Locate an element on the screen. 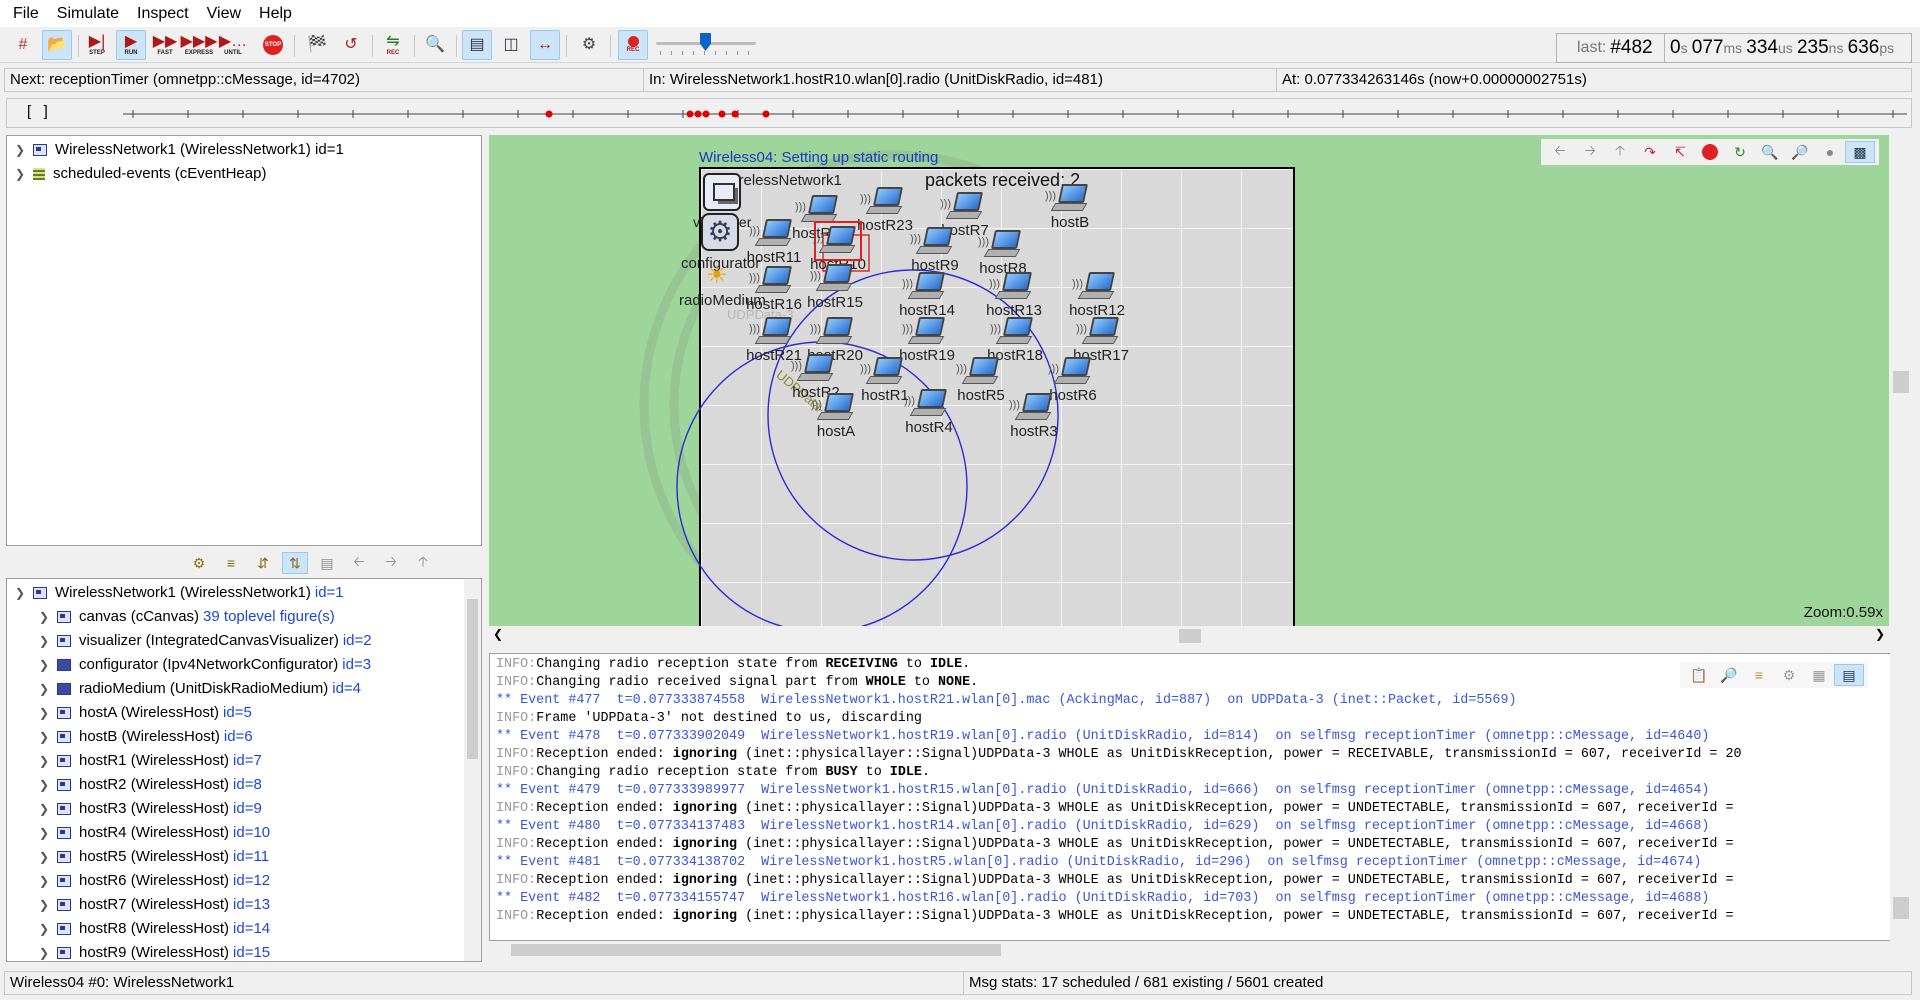  step-over-icon: ↷ is located at coordinates (1650, 152).